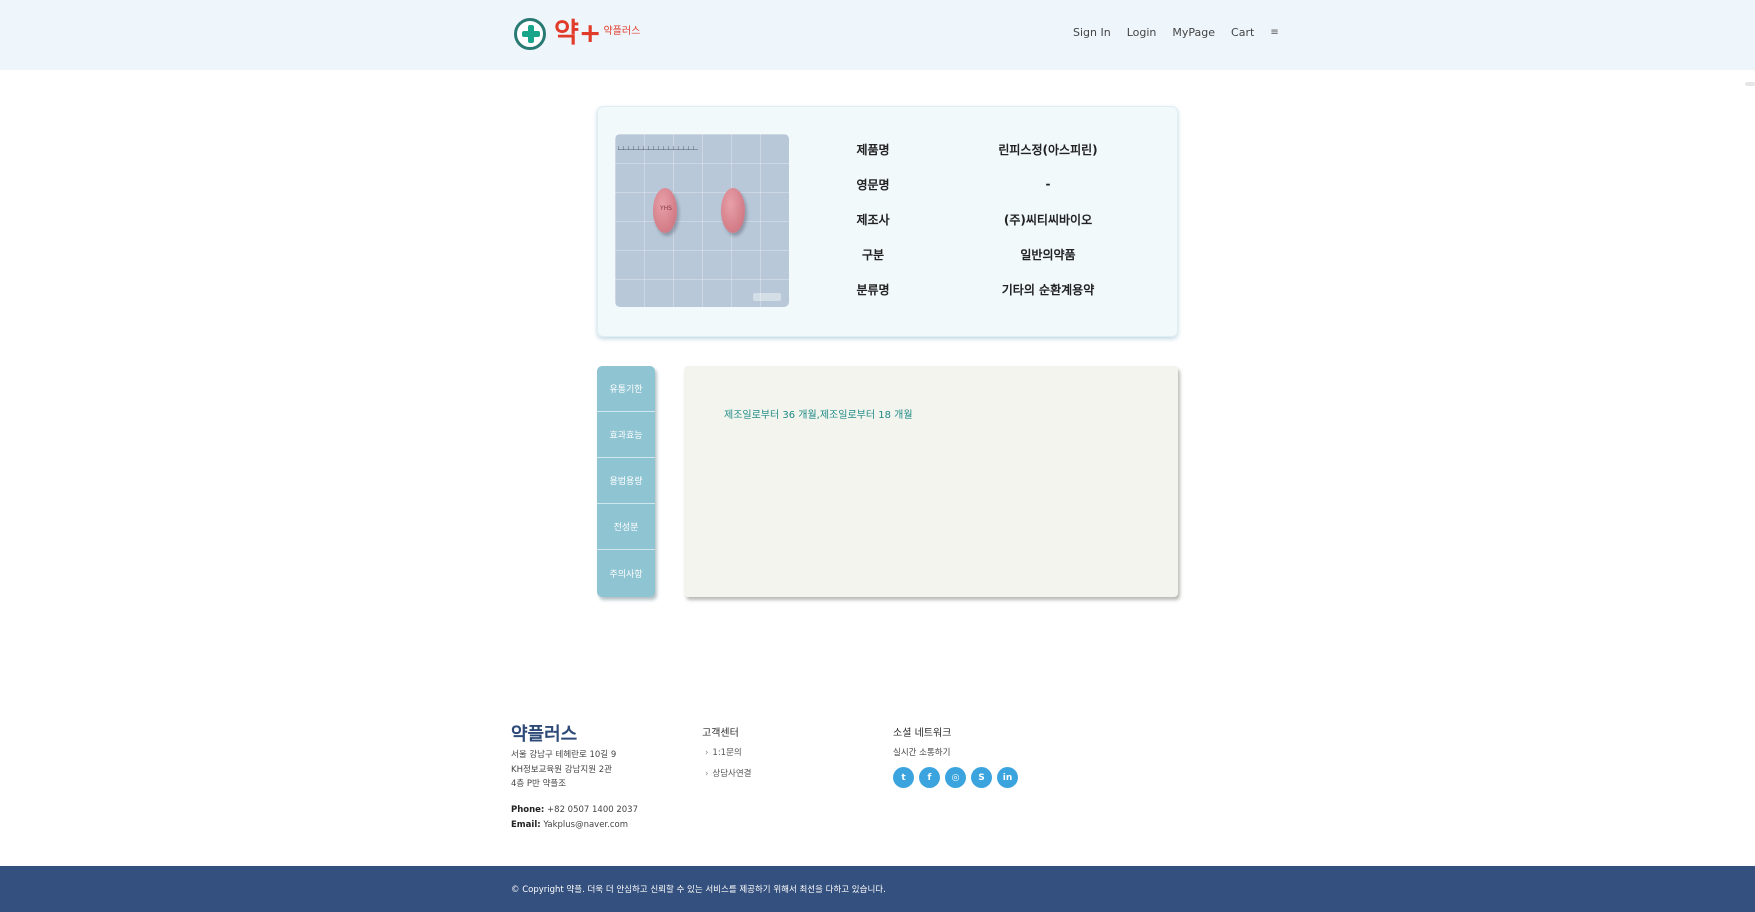  Describe the element at coordinates (1048, 184) in the screenshot. I see `info-value: -` at that location.